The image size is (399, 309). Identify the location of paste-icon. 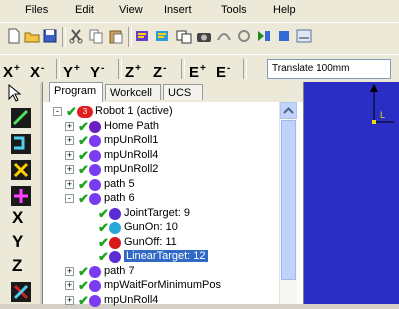
(116, 36).